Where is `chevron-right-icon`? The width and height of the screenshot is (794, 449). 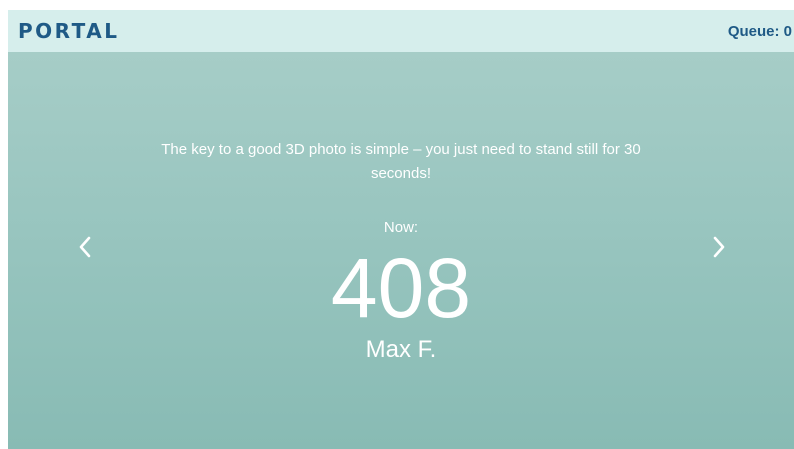
chevron-right-icon is located at coordinates (719, 247).